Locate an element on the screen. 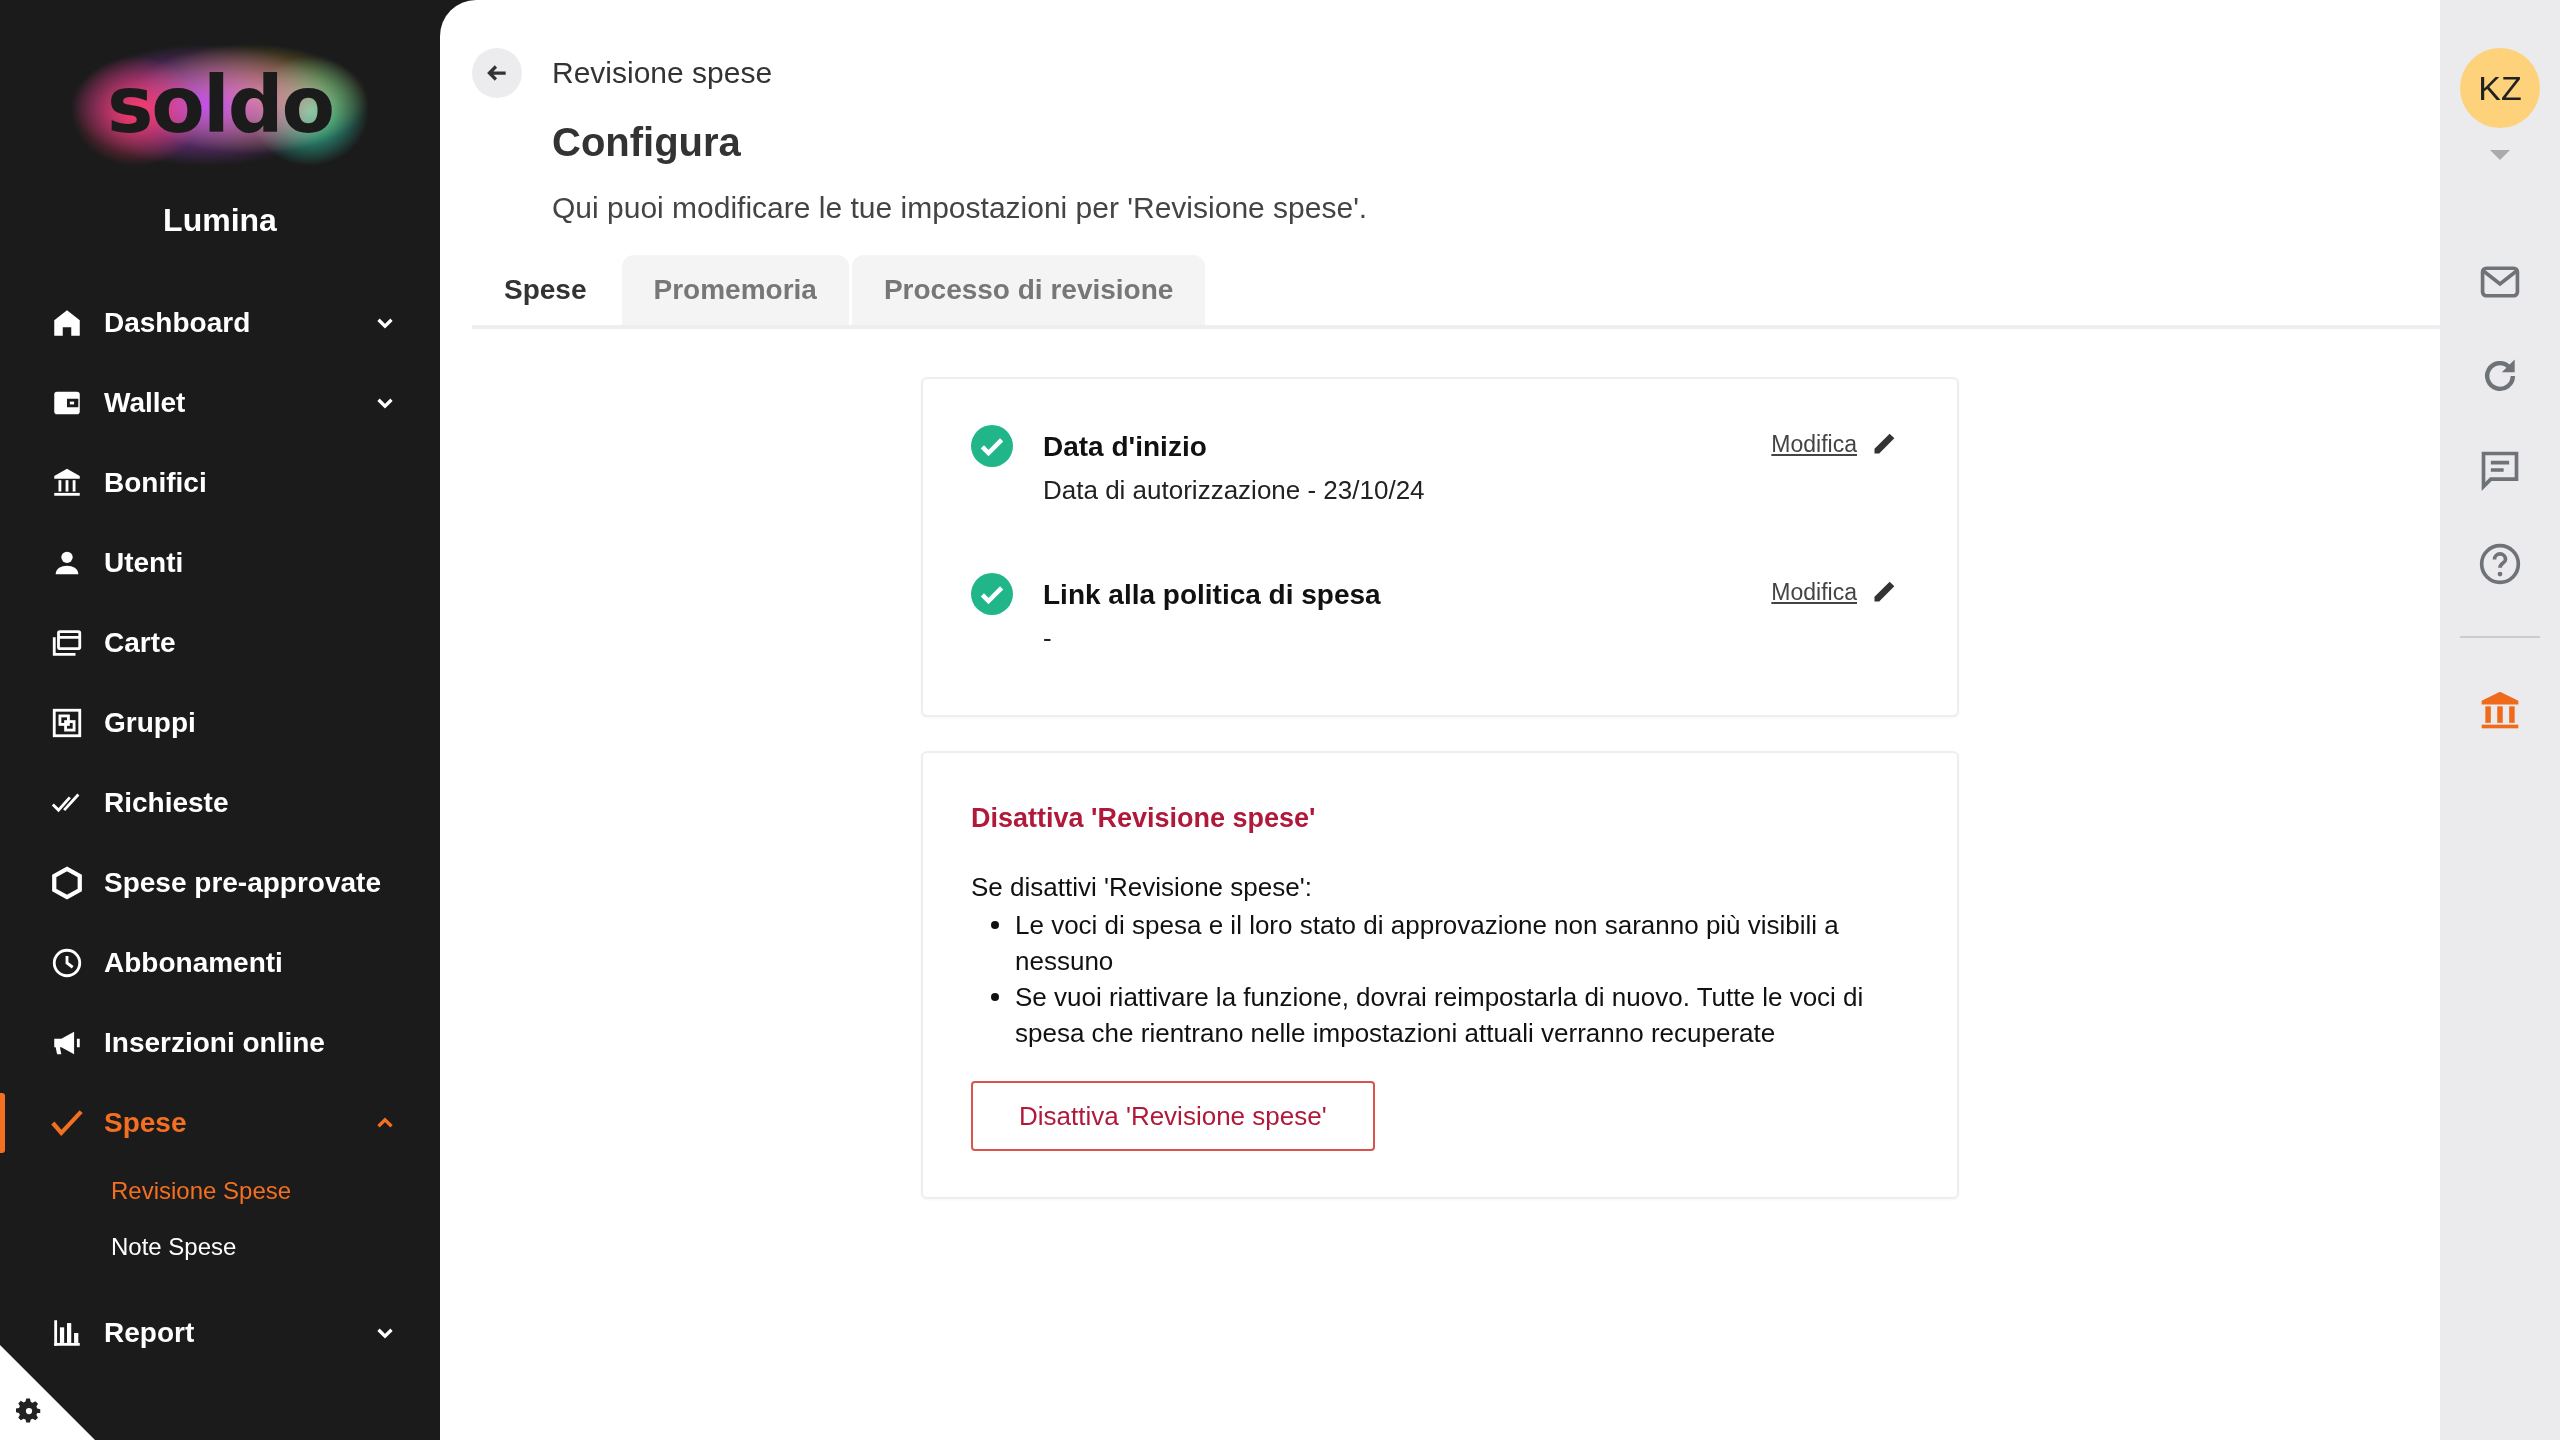 The height and width of the screenshot is (1440, 2560). nav-item: Richieste is located at coordinates (220, 803).